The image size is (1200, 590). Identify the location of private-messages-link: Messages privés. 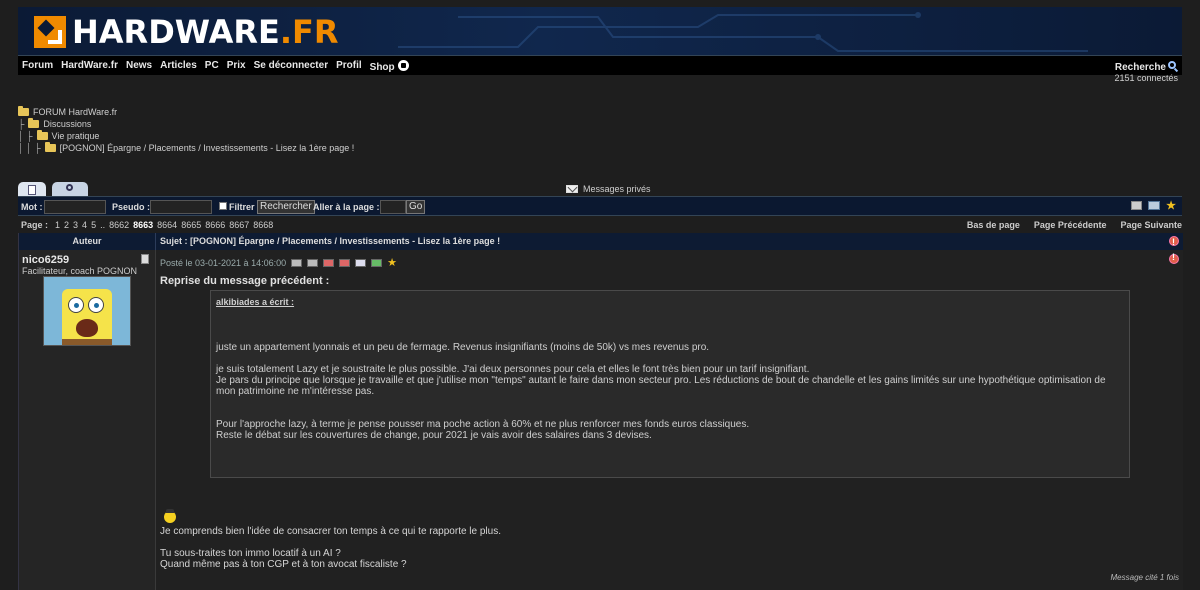
(608, 189).